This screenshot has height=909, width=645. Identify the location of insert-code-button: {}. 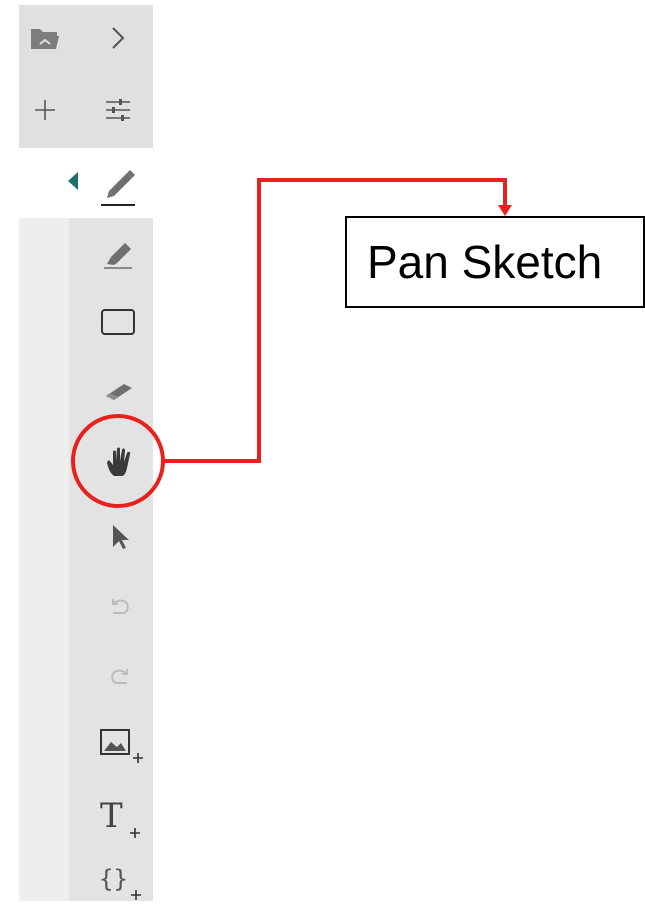
(122, 882).